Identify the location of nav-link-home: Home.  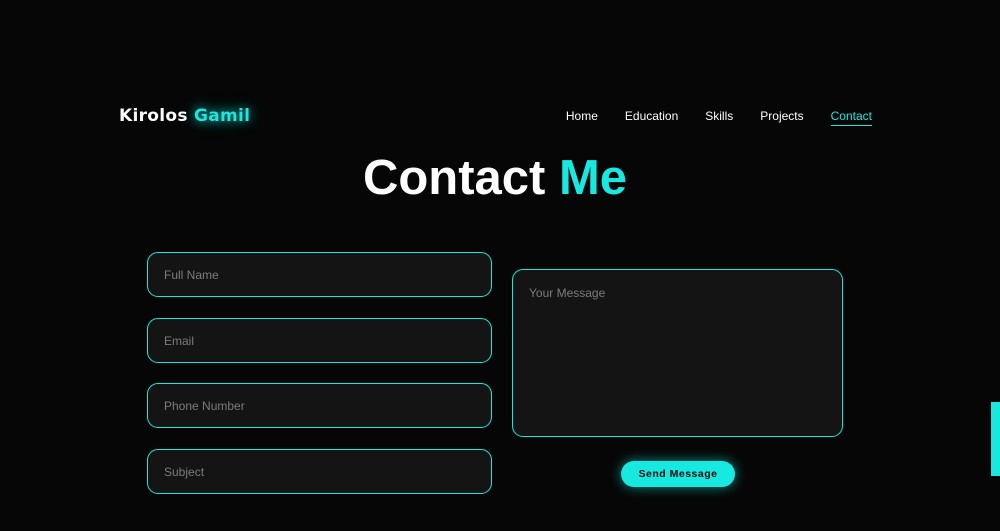
(582, 117).